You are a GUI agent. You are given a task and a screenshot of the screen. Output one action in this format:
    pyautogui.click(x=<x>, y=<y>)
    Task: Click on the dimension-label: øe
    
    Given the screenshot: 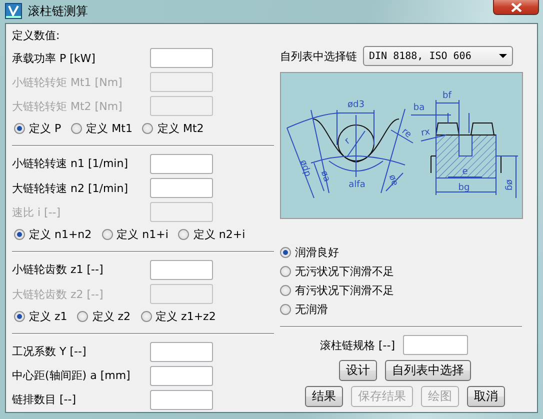 What is the action you would take?
    pyautogui.click(x=393, y=181)
    